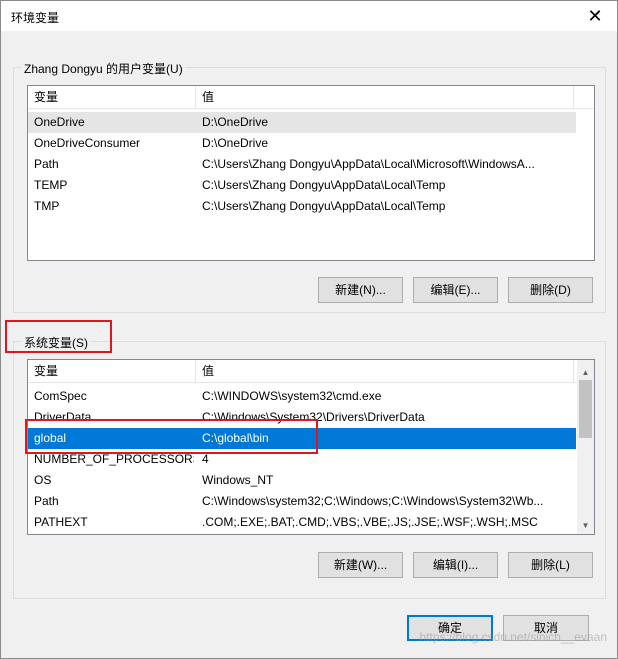 Image resolution: width=618 pixels, height=659 pixels. What do you see at coordinates (309, 16) in the screenshot?
I see `title-bar: 环境变量 ✕` at bounding box center [309, 16].